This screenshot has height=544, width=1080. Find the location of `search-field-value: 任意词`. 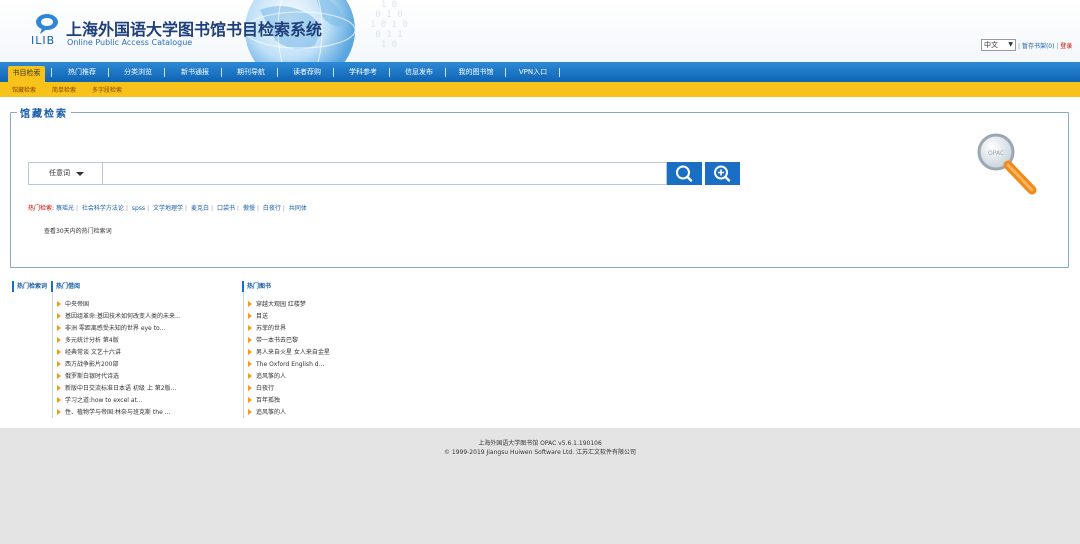

search-field-value: 任意词 is located at coordinates (59, 173).